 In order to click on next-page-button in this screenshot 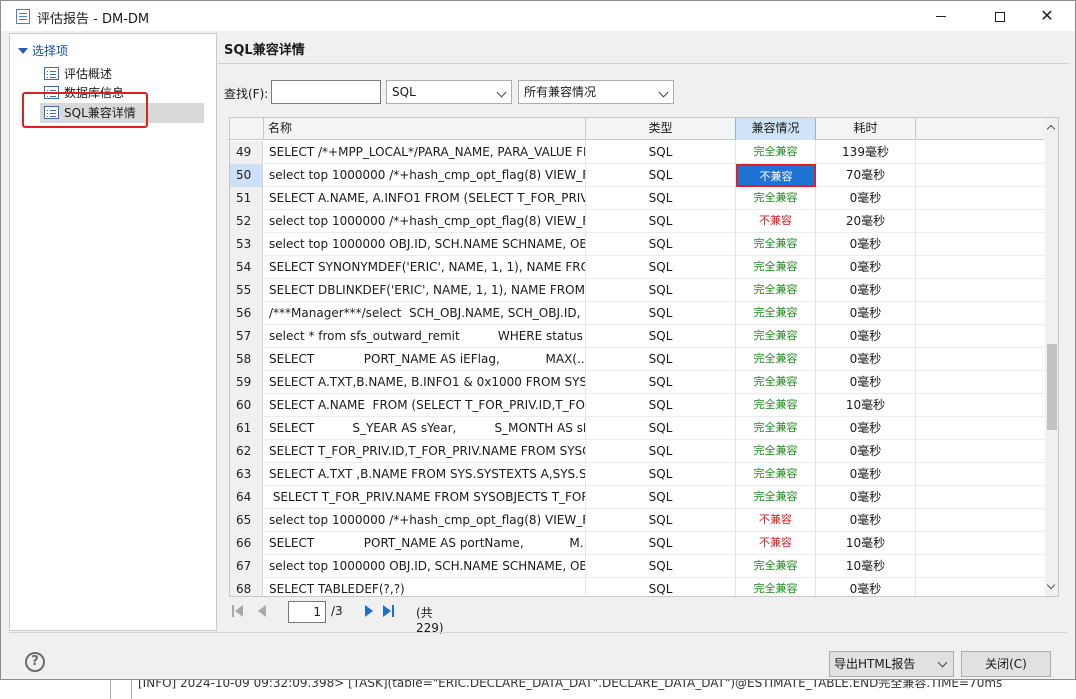, I will do `click(369, 611)`.